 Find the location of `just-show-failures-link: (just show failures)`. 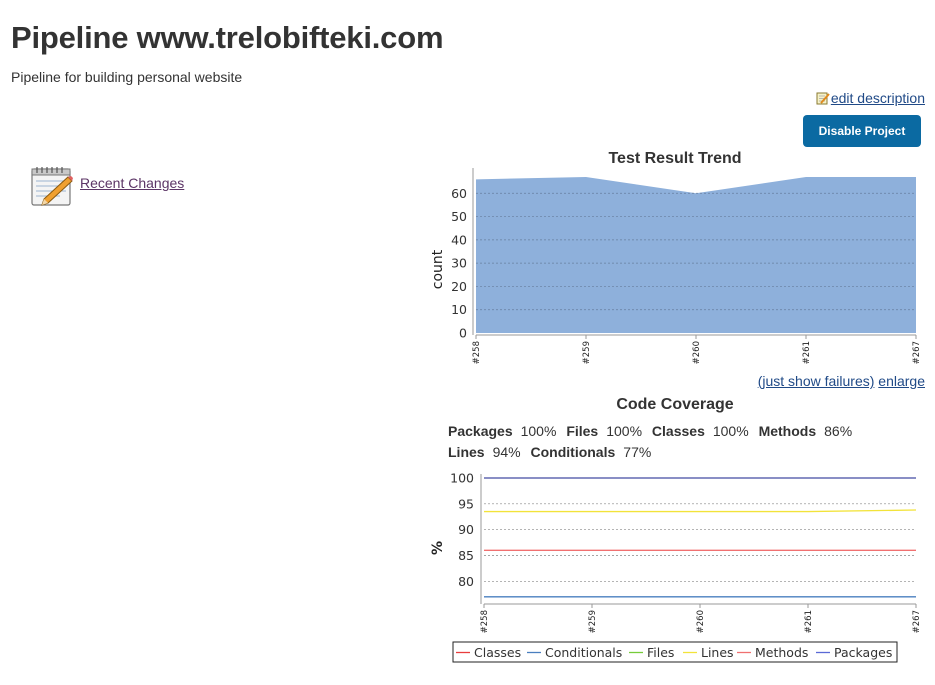

just-show-failures-link: (just show failures) is located at coordinates (816, 381).